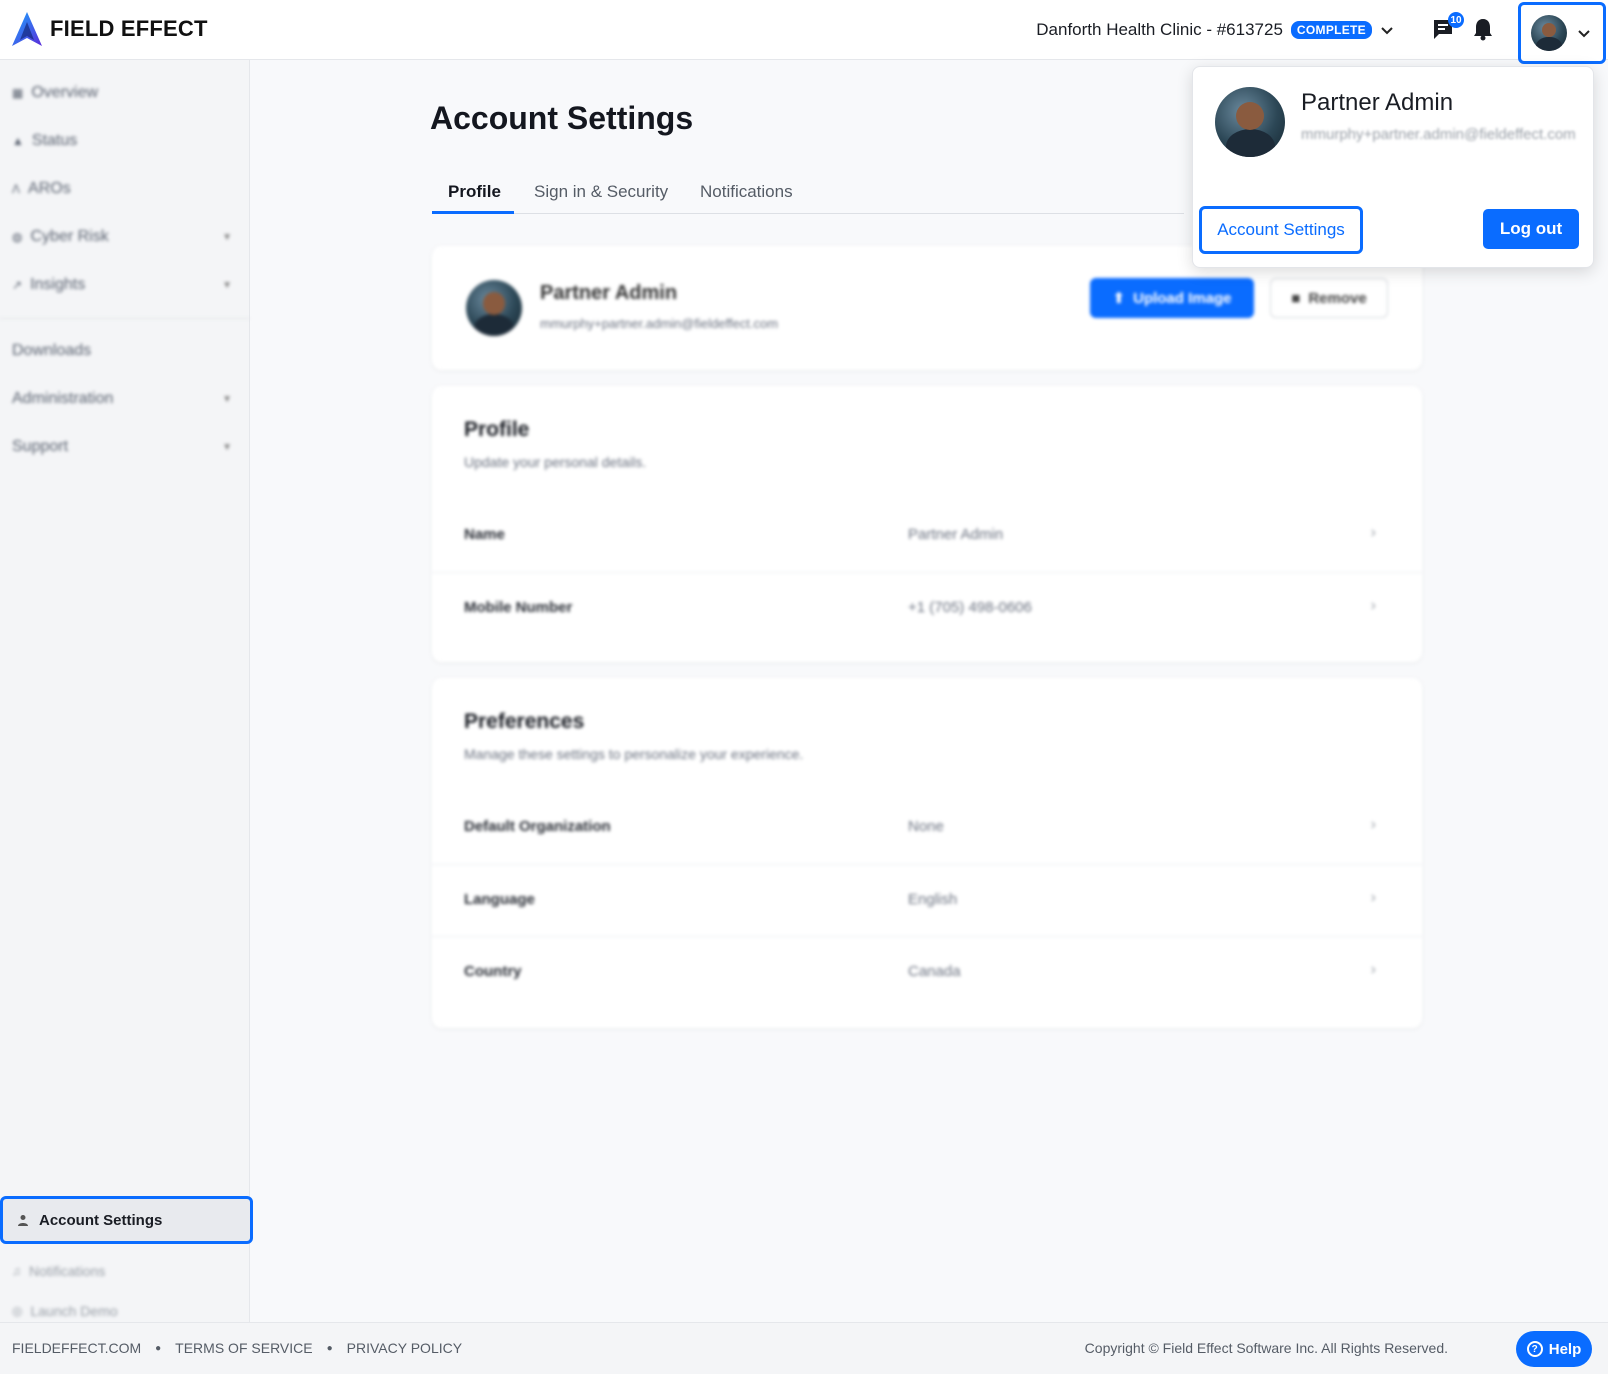  I want to click on table-row: Language English ›, so click(927, 900).